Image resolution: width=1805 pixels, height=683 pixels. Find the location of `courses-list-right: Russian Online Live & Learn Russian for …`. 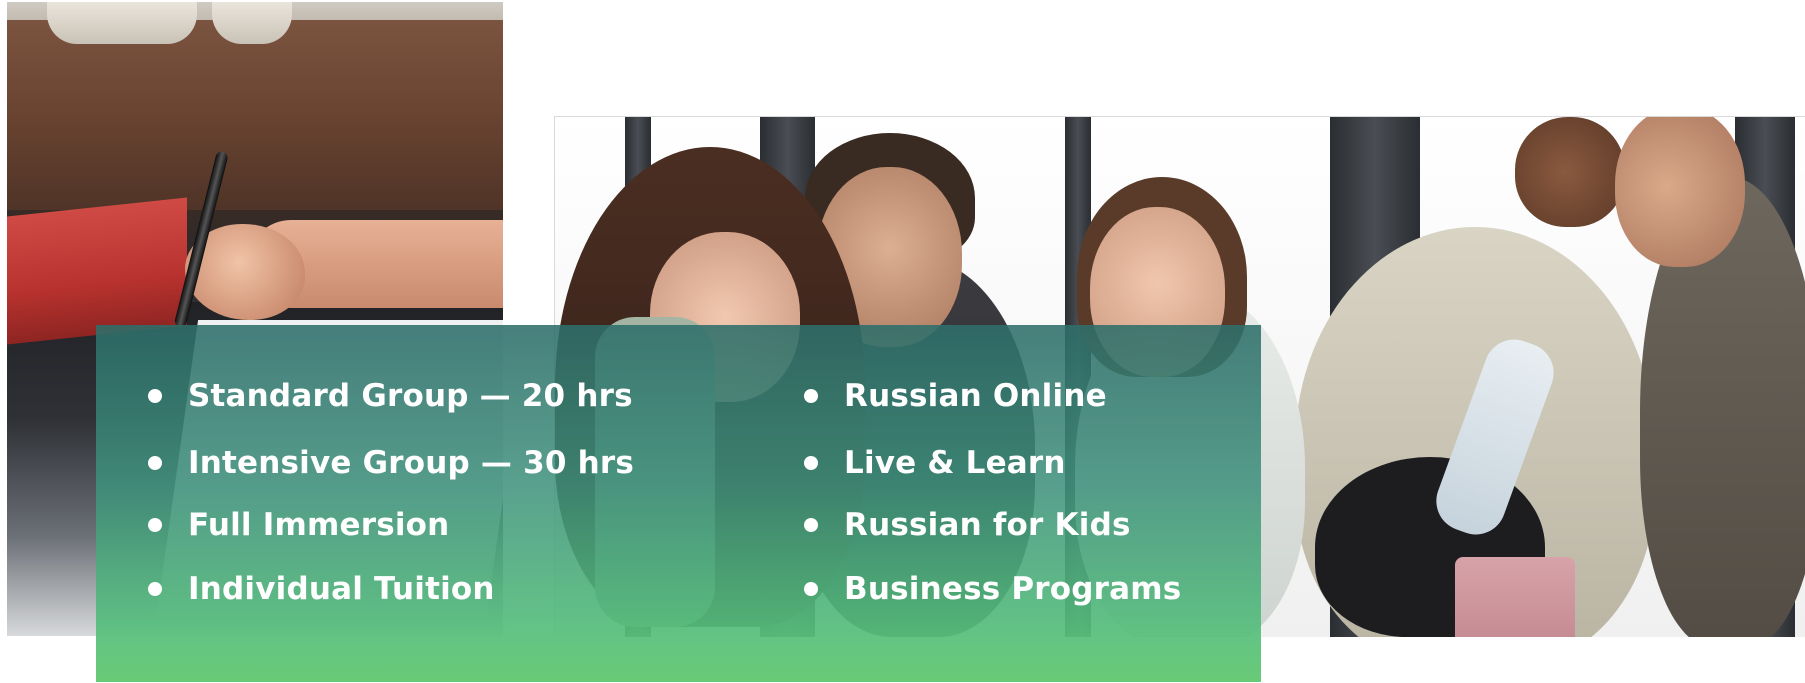

courses-list-right: Russian Online Live & Learn Russian for … is located at coordinates (993, 492).